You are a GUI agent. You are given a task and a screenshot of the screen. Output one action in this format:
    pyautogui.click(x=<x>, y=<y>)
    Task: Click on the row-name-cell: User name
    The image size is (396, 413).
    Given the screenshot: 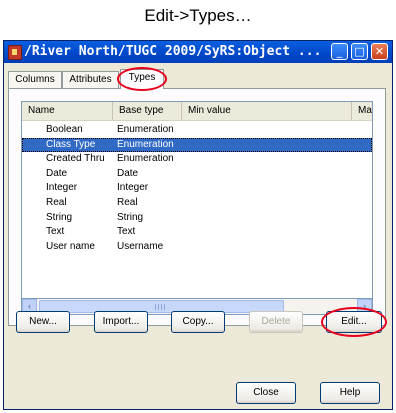 What is the action you would take?
    pyautogui.click(x=70, y=246)
    